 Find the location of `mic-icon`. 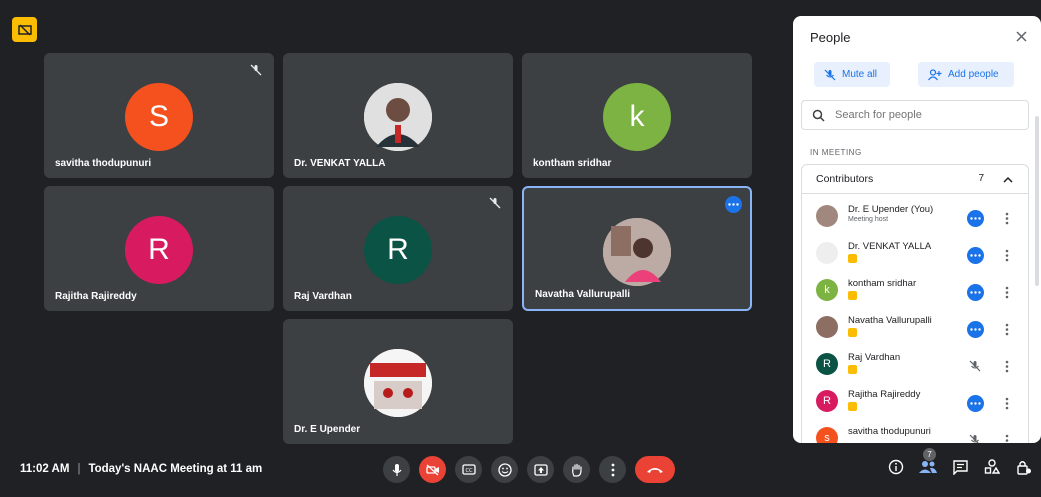

mic-icon is located at coordinates (396, 469).